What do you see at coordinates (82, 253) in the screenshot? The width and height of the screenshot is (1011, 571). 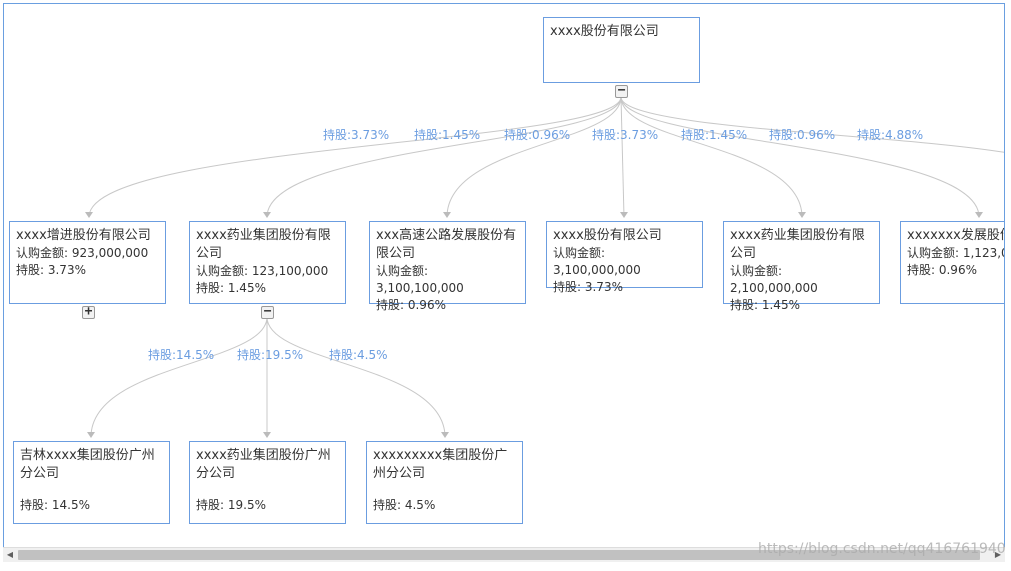 I see `subscription-amount: 认购金额: 923,000,000` at bounding box center [82, 253].